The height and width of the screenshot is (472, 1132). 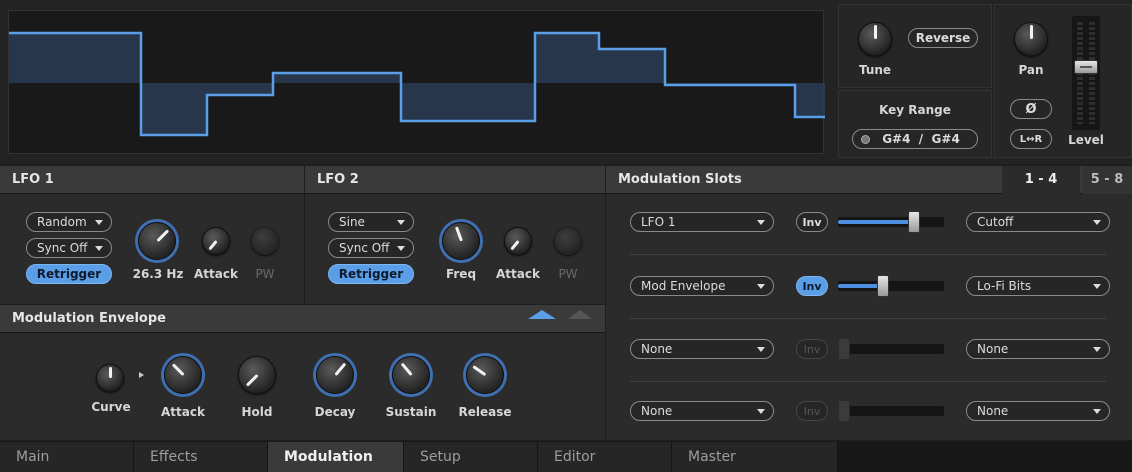 I want to click on env-sustain-label: Sustain, so click(x=411, y=412).